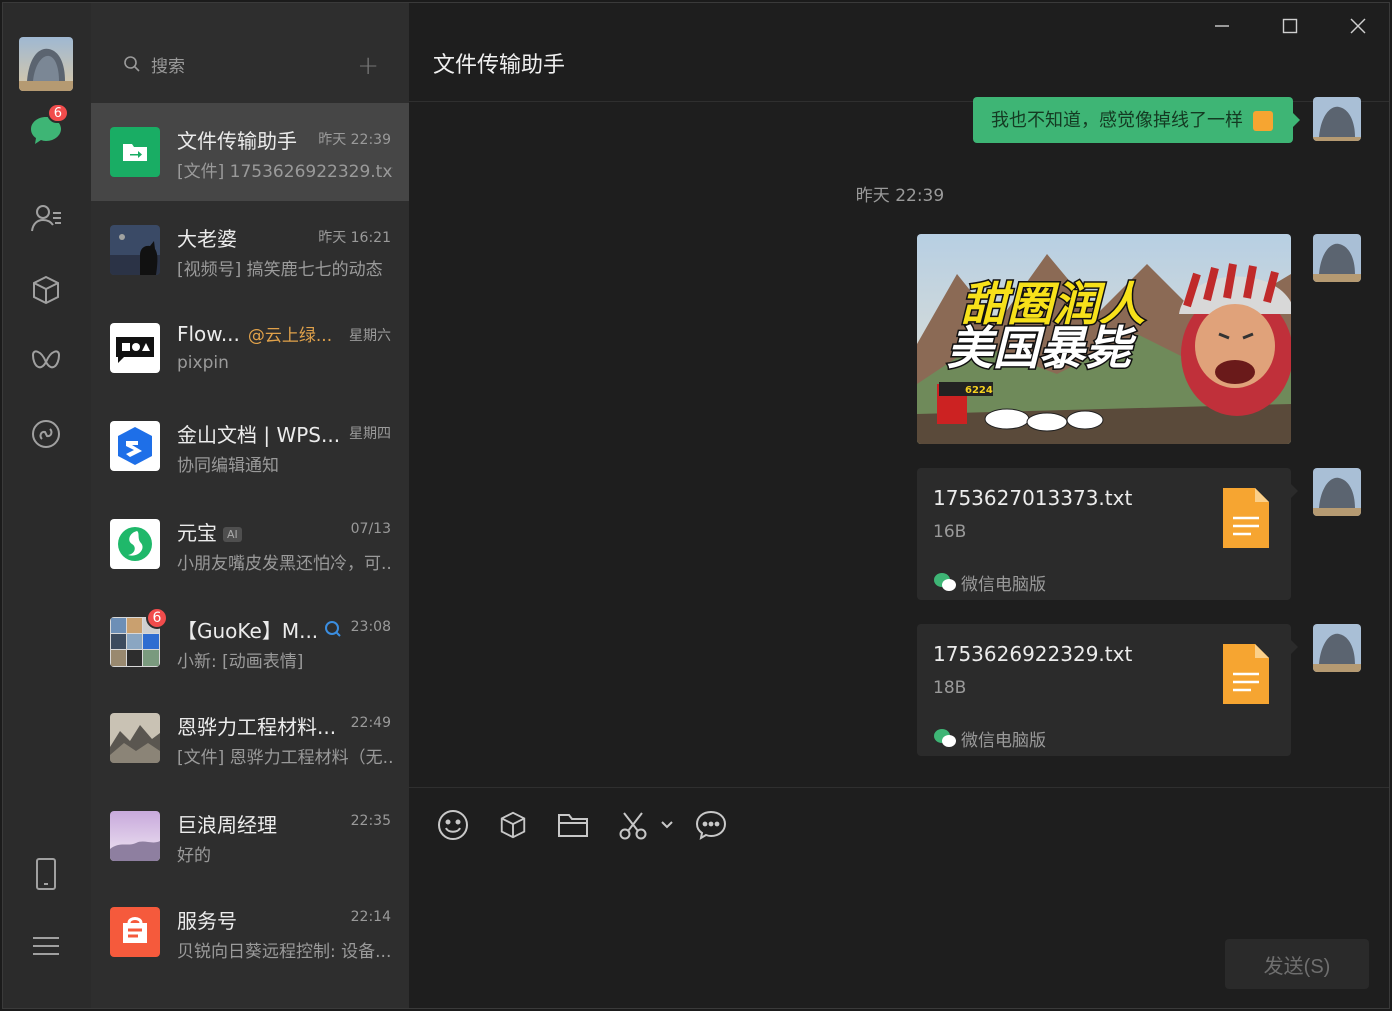 The image size is (1392, 1011). I want to click on file-message: 1753626922329.txt 18B 微信电脑版, so click(1107, 690).